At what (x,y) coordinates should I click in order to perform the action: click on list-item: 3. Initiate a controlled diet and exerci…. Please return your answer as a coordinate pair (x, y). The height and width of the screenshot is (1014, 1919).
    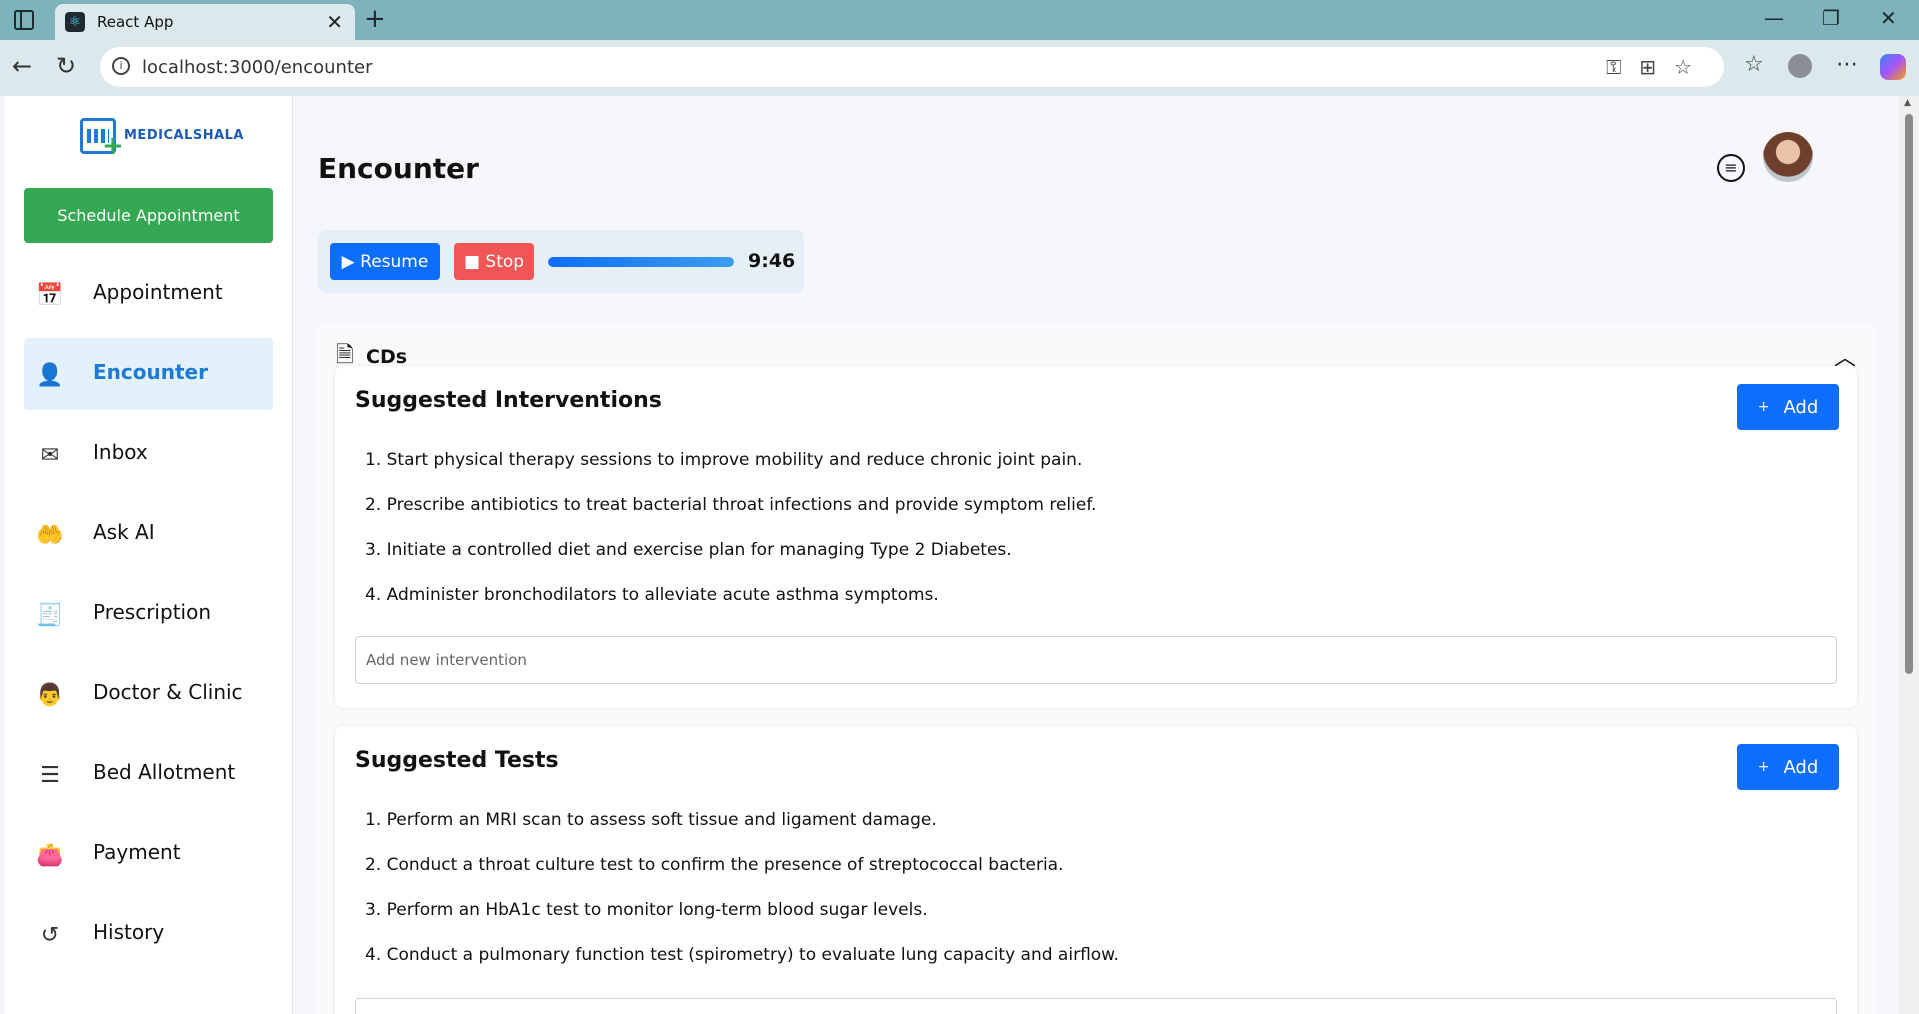
    Looking at the image, I should click on (688, 550).